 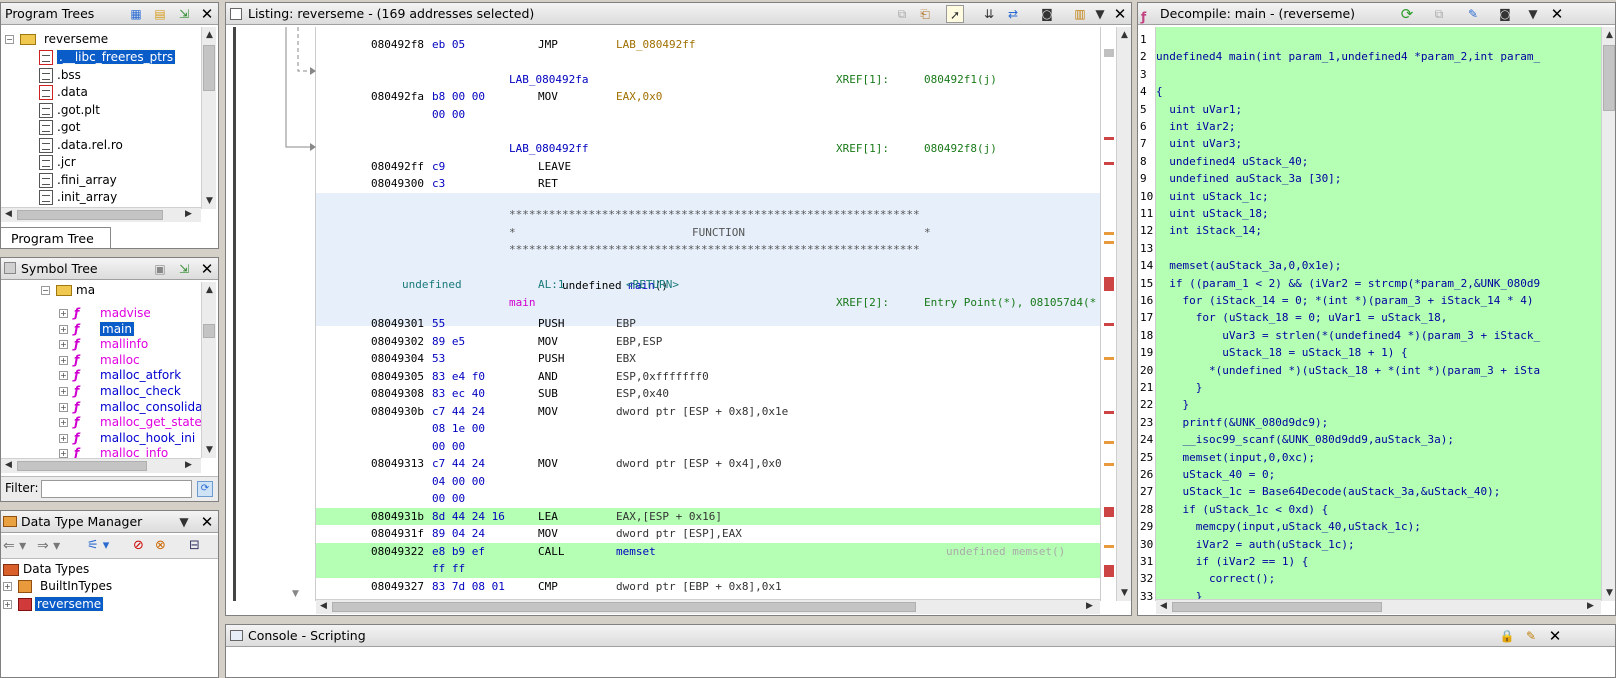 I want to click on create-tree-icon: ▦, so click(x=136, y=14).